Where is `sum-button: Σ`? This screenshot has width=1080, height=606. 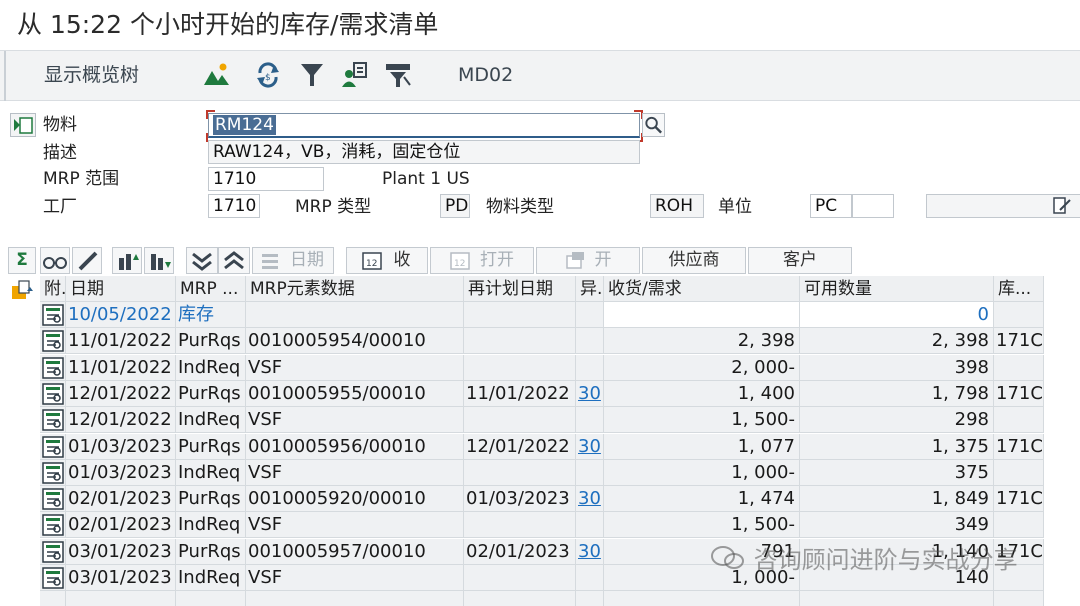
sum-button: Σ is located at coordinates (22, 260).